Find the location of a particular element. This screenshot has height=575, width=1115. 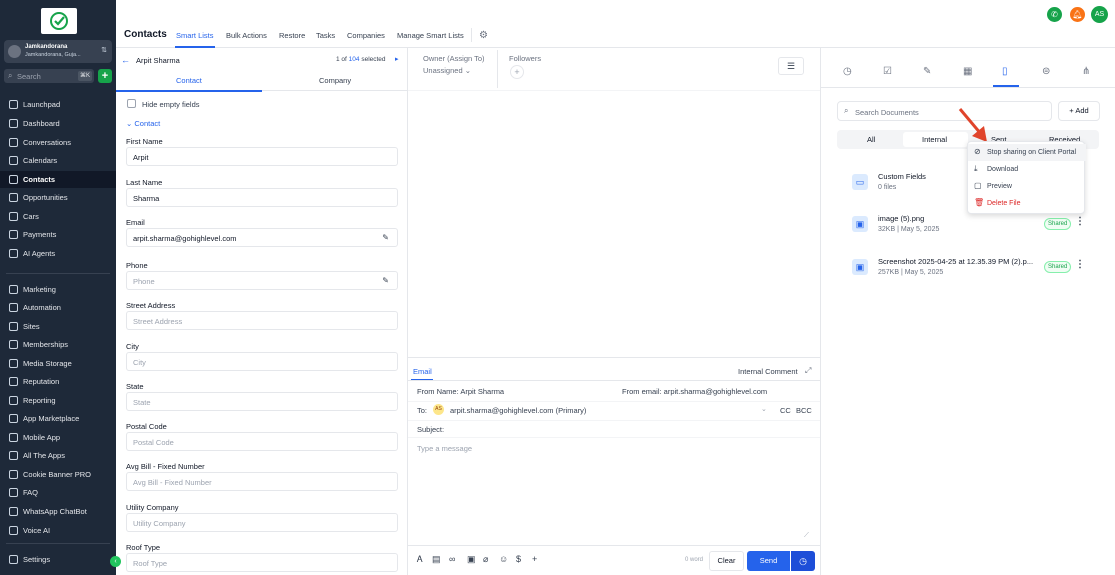

tab-all: All is located at coordinates (871, 139).